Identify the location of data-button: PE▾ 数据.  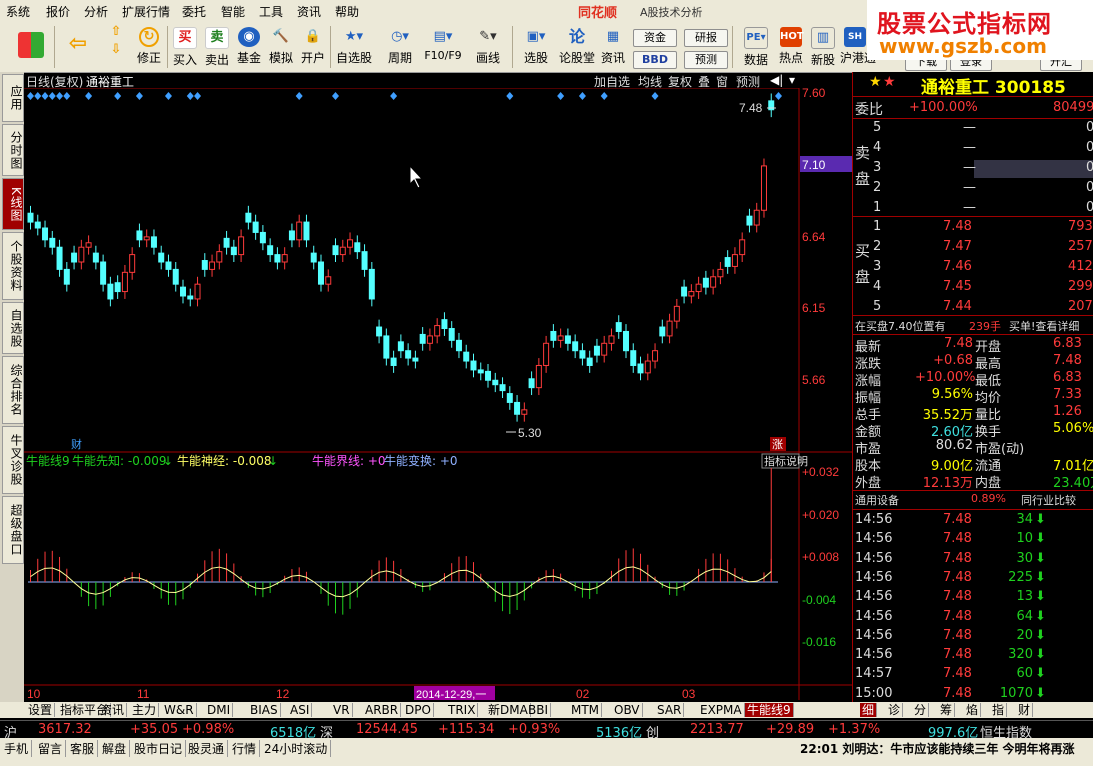
(756, 47).